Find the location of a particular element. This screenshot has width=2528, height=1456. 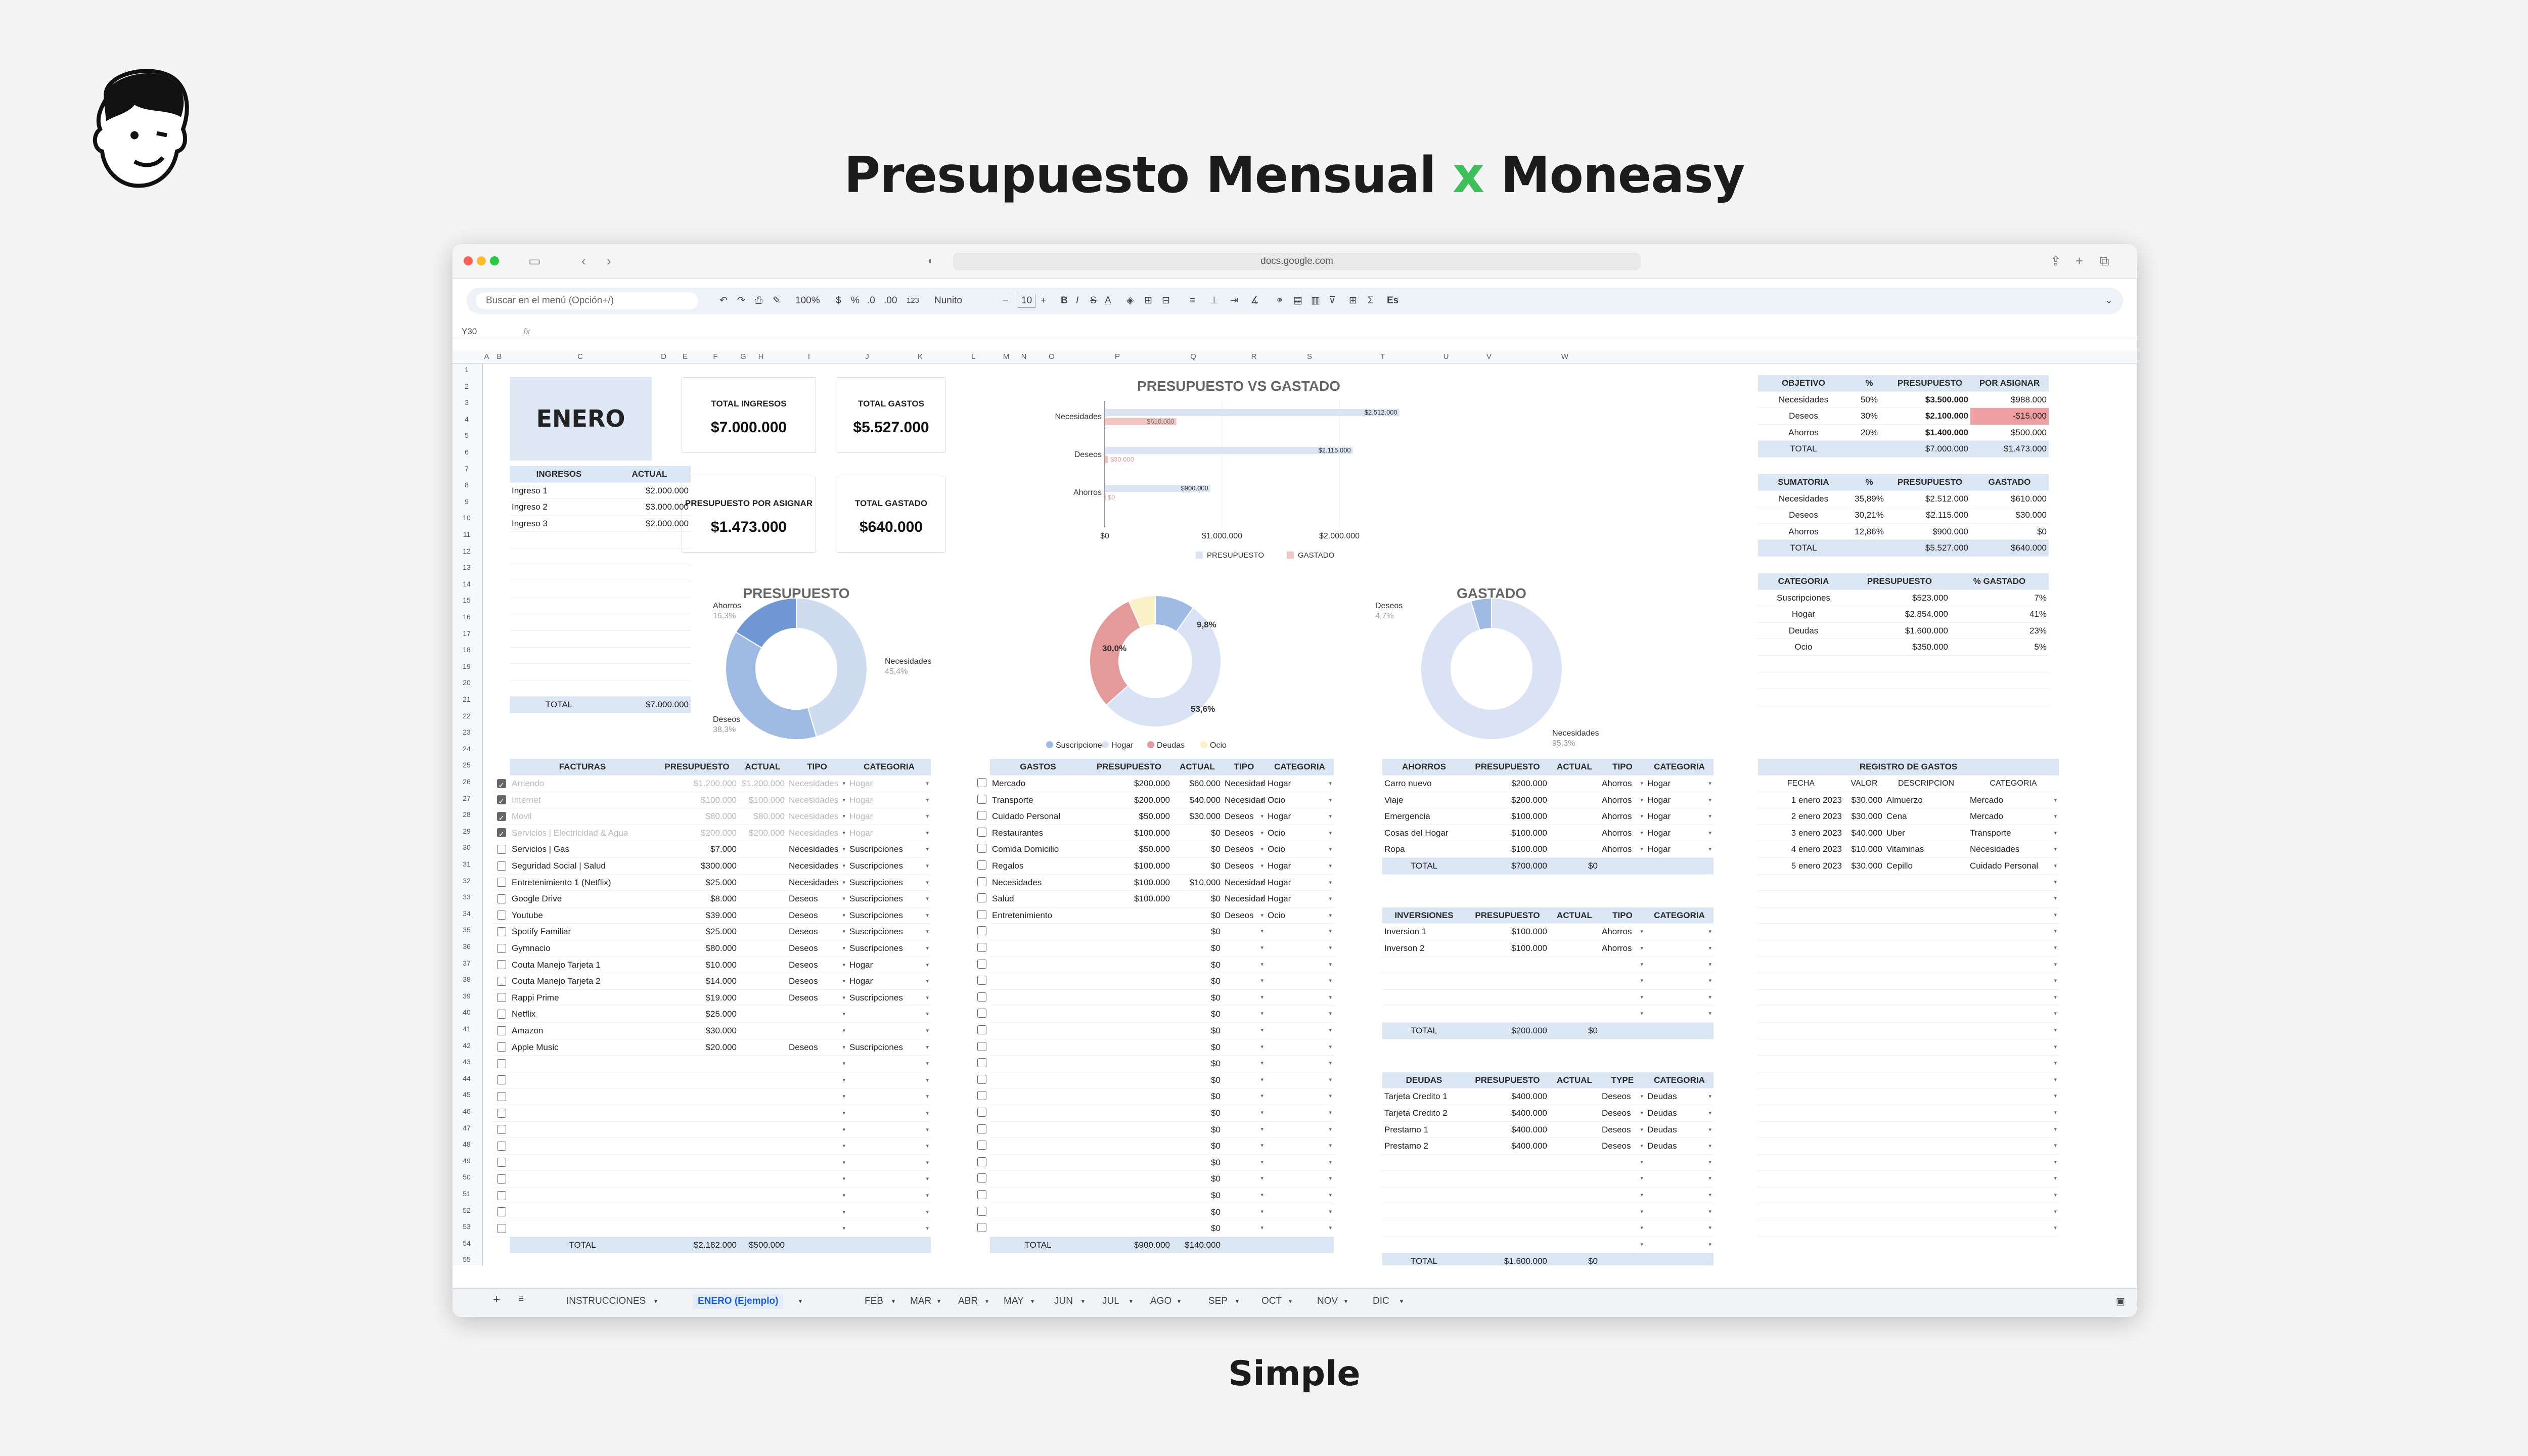

row-header: 32 is located at coordinates (467, 881).